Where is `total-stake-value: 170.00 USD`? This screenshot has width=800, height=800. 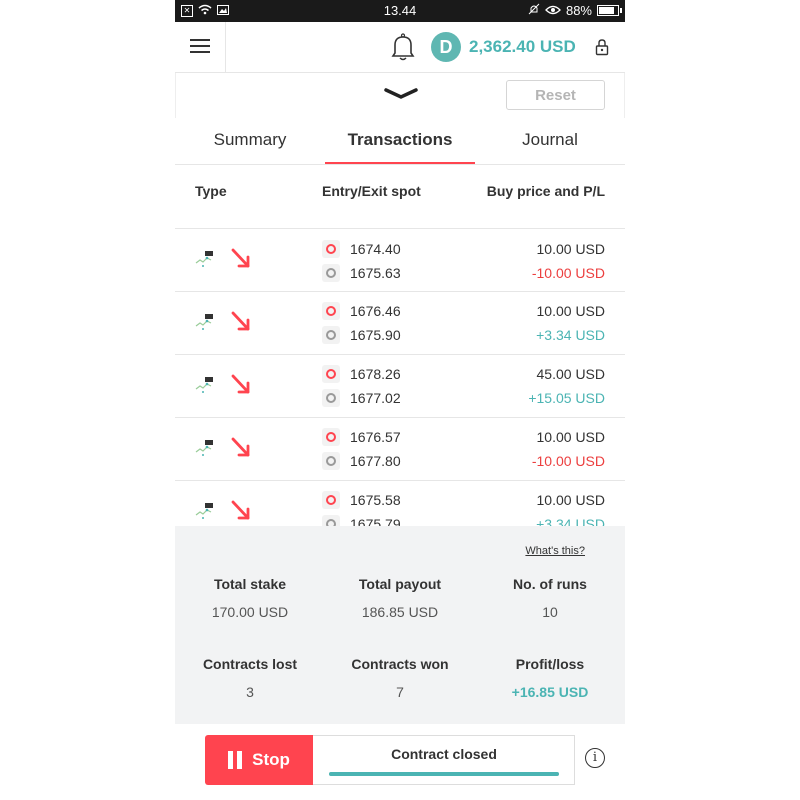
total-stake-value: 170.00 USD is located at coordinates (250, 612).